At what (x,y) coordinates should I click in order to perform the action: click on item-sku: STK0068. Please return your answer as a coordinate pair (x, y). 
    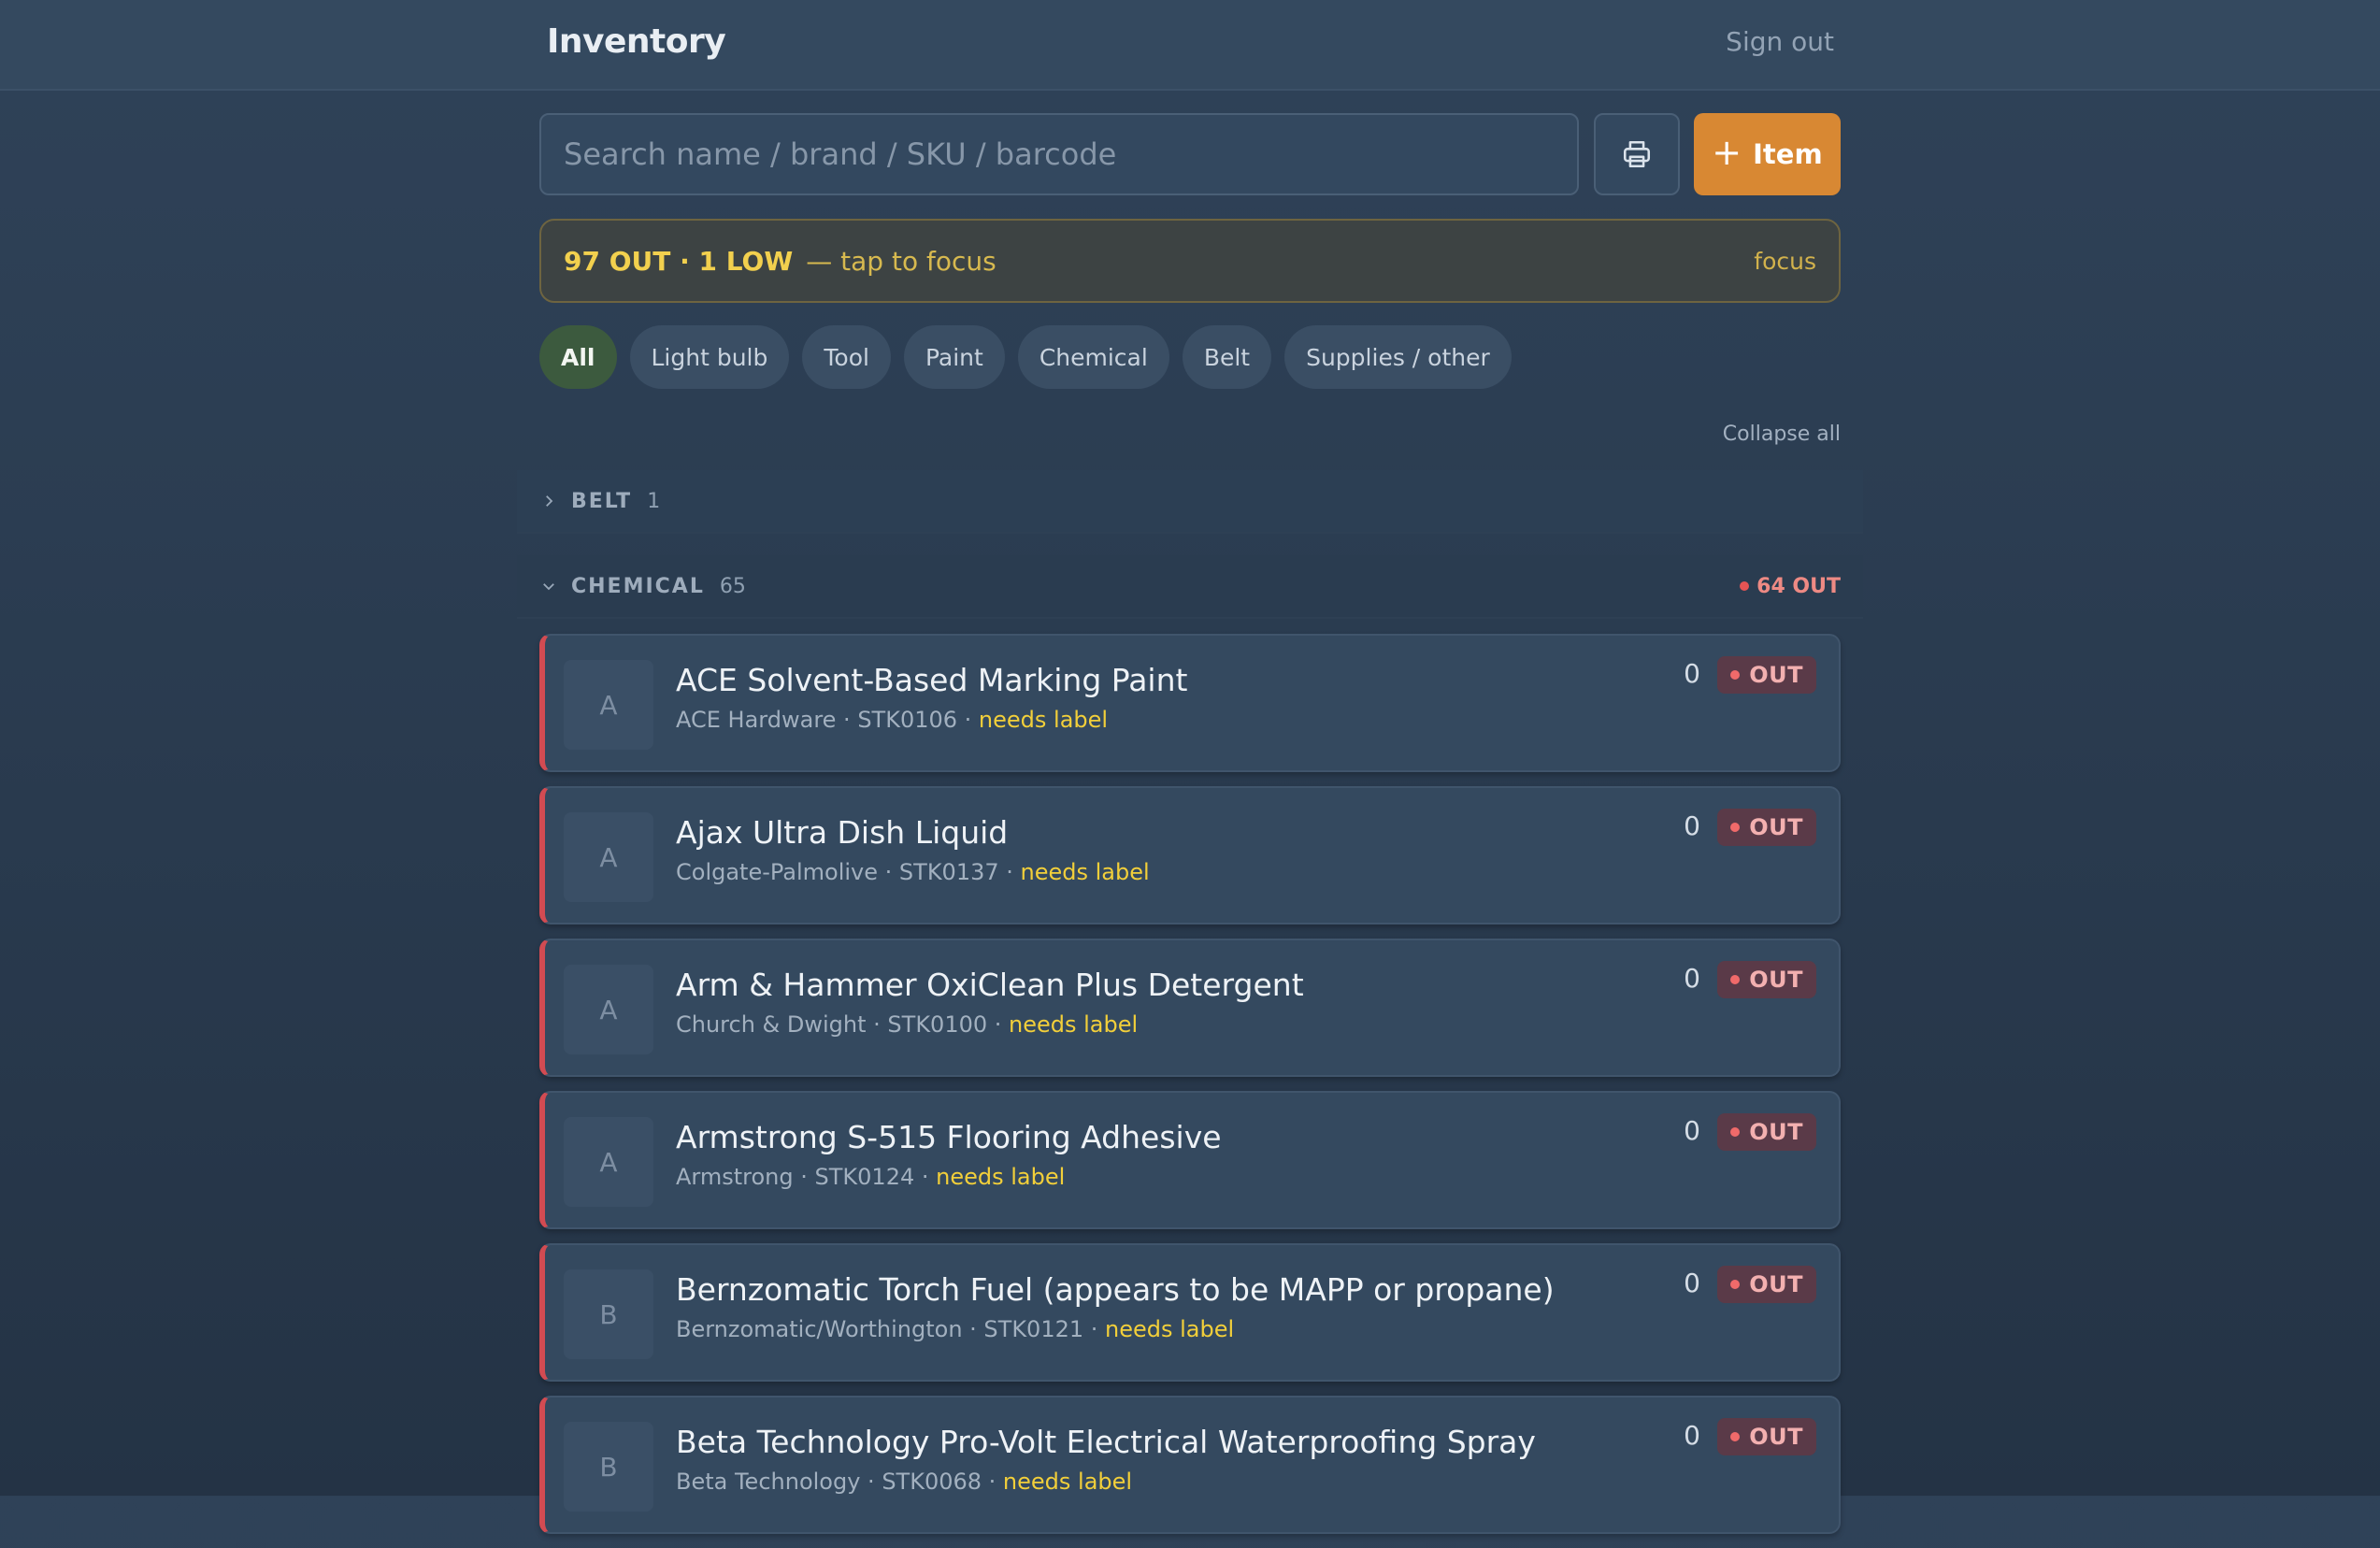
    Looking at the image, I should click on (932, 1482).